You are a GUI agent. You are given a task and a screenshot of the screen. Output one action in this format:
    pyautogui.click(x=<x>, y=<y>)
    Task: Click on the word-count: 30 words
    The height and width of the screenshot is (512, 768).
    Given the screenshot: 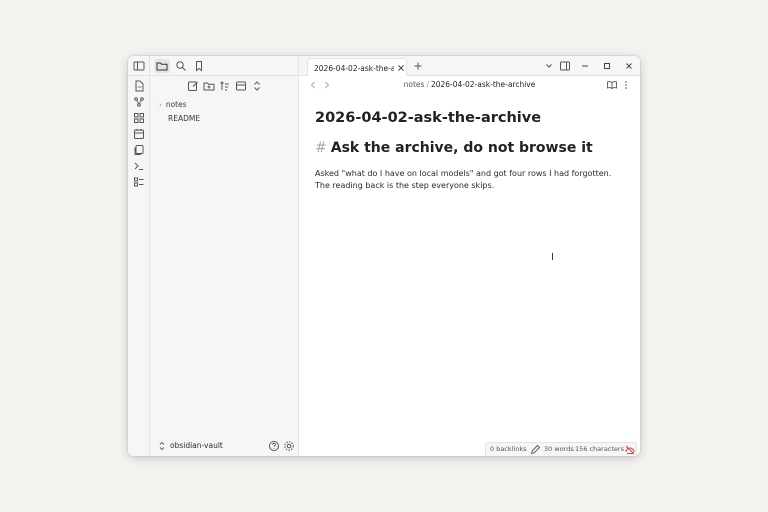 What is the action you would take?
    pyautogui.click(x=559, y=449)
    